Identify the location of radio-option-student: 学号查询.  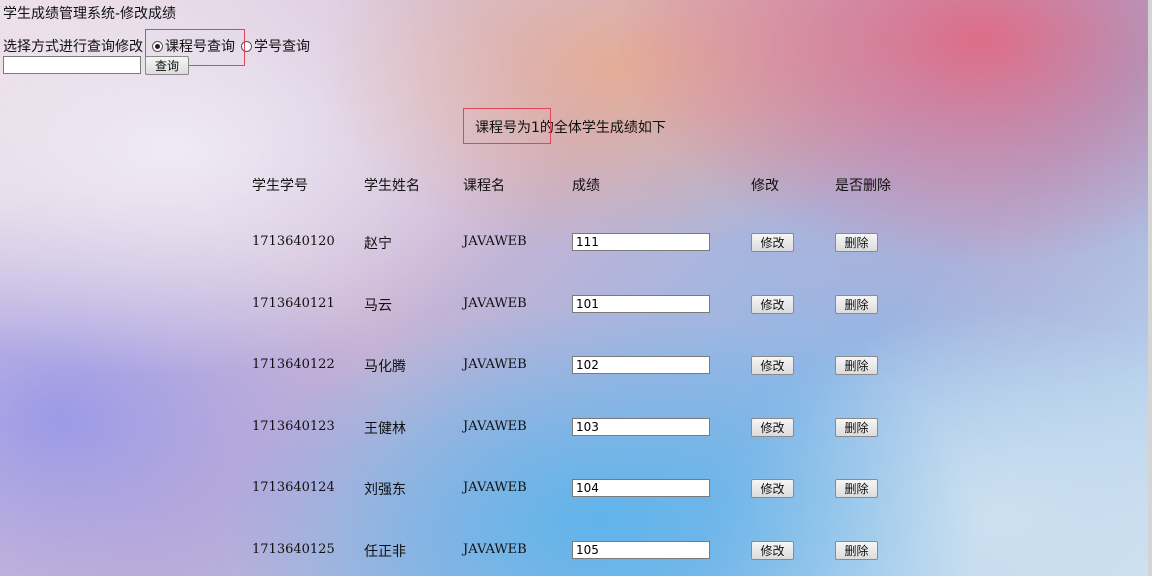
(275, 46).